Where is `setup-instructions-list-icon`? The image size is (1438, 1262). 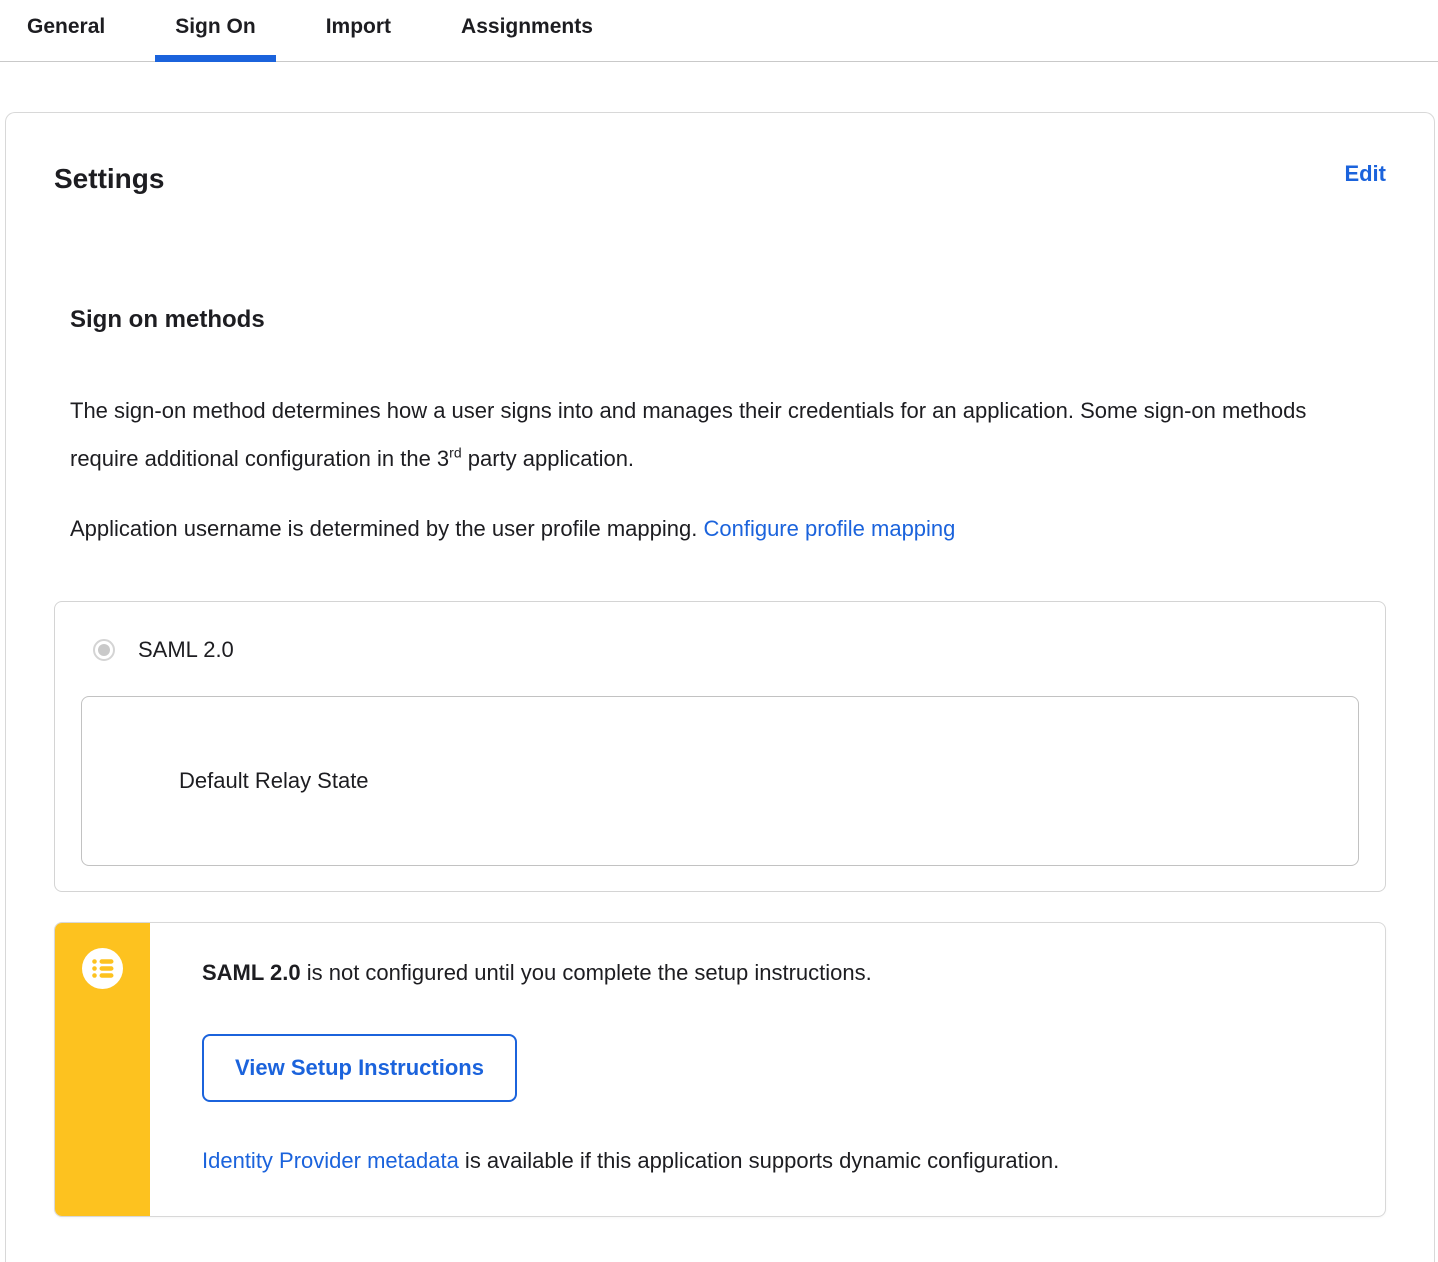
setup-instructions-list-icon is located at coordinates (102, 968).